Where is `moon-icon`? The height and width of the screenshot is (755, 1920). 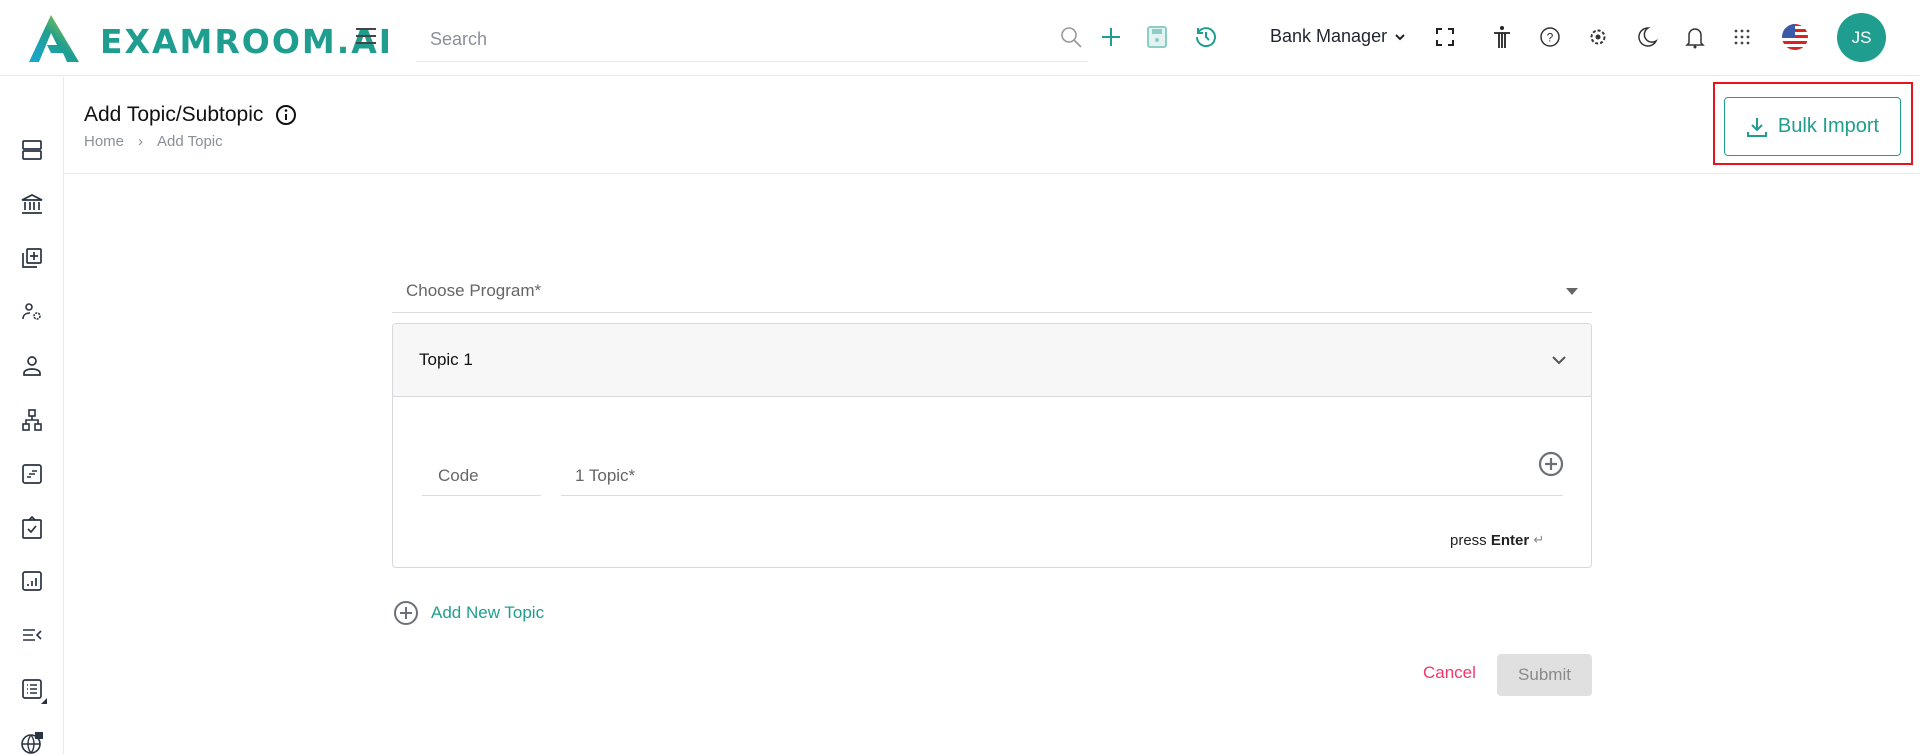
moon-icon is located at coordinates (1647, 37).